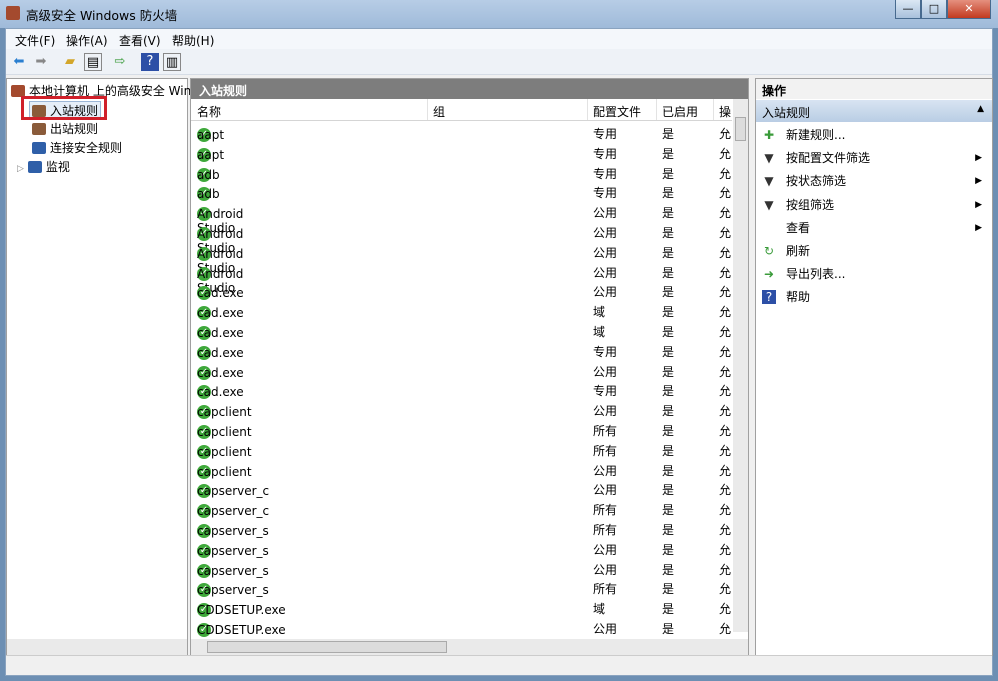  What do you see at coordinates (874, 206) in the screenshot?
I see `action-item: ▼ 按组筛选 ▶` at bounding box center [874, 206].